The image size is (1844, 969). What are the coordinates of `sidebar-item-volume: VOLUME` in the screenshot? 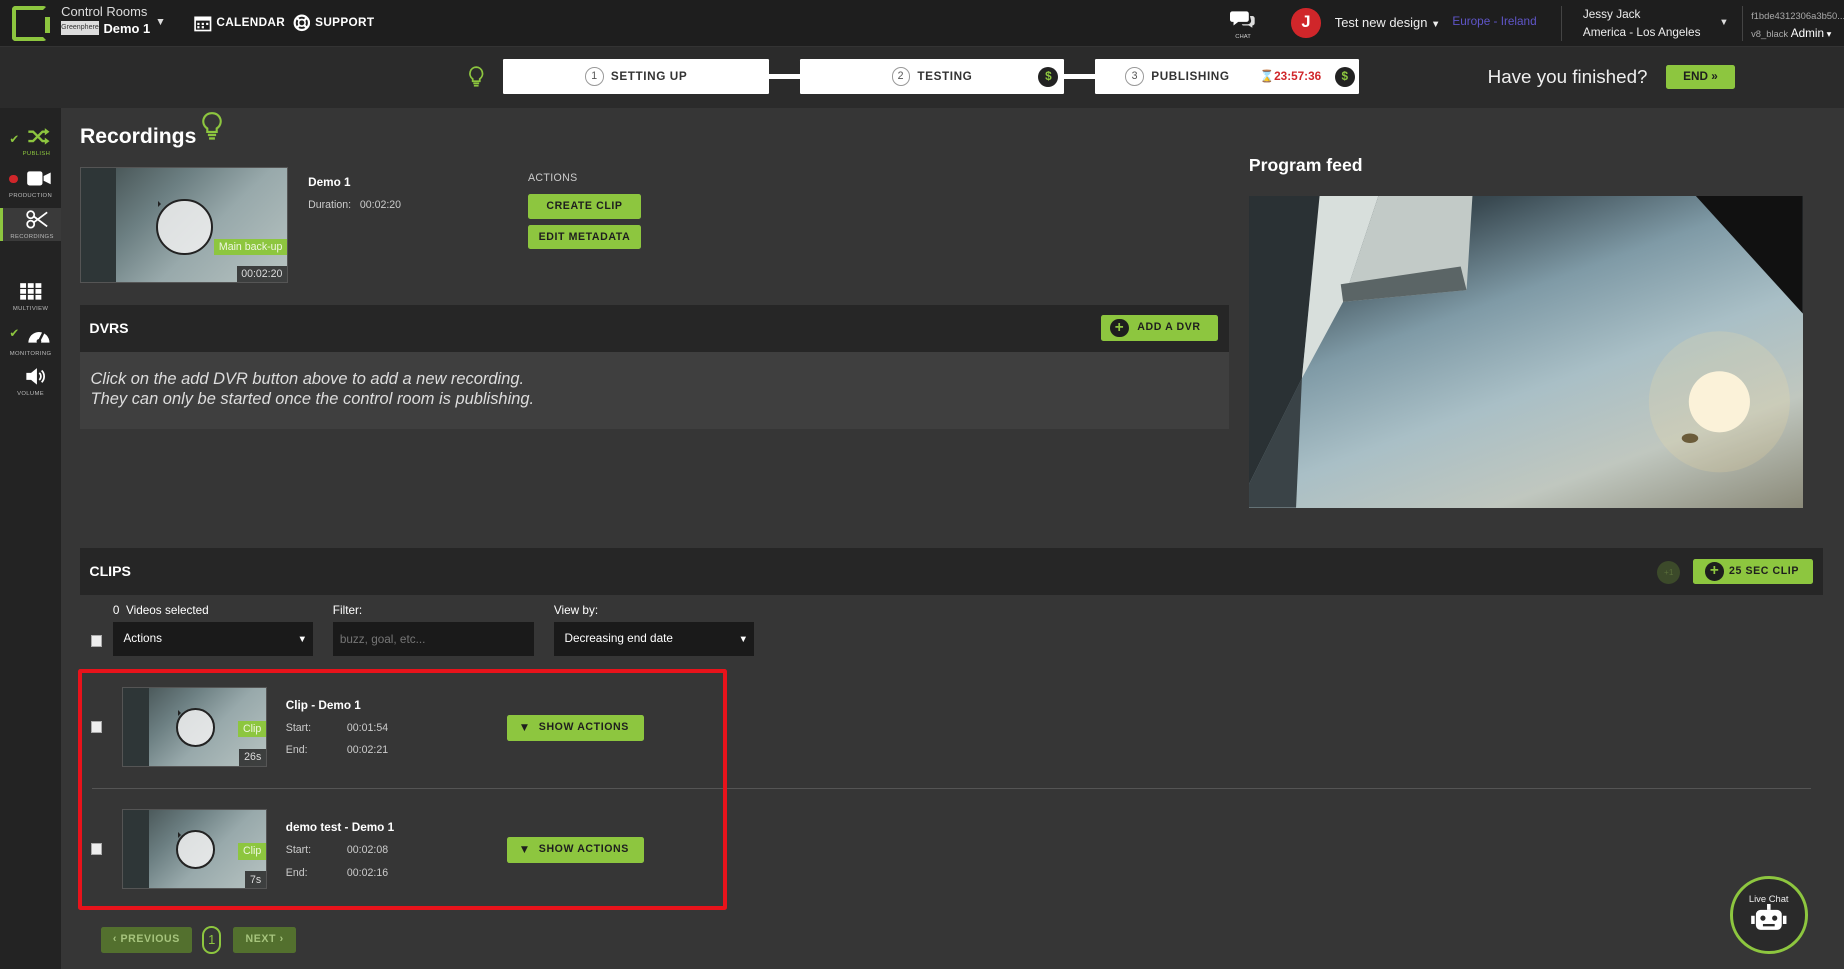 It's located at (30, 382).